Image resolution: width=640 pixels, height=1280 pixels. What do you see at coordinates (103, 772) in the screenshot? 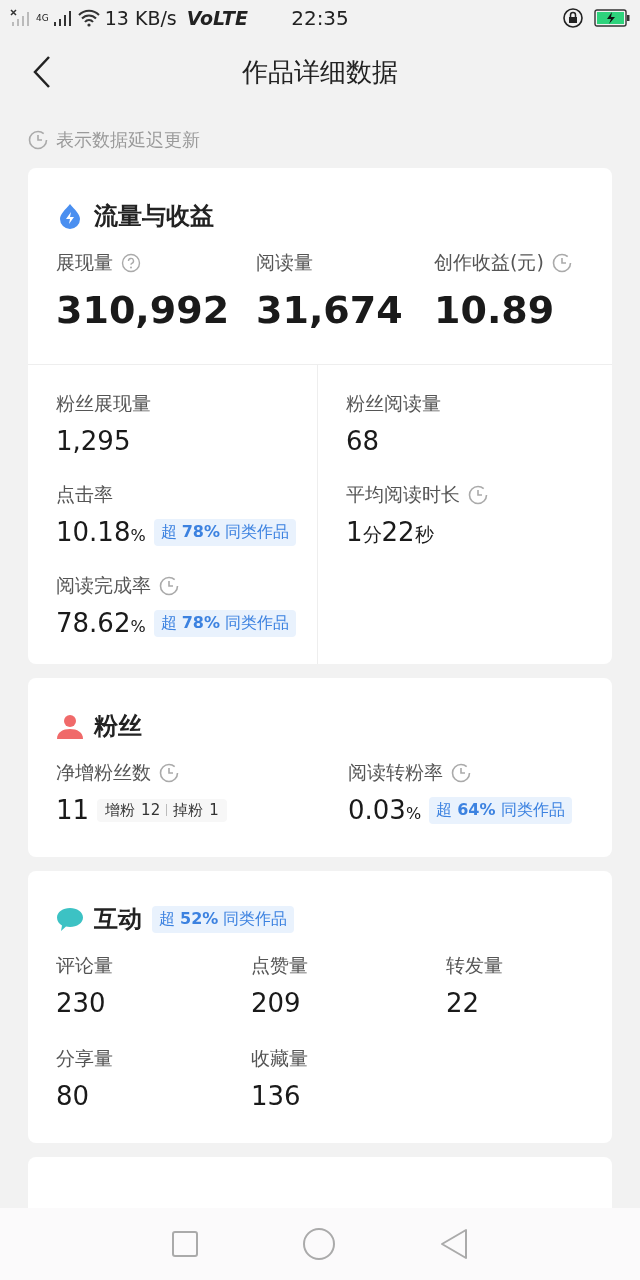
I see `metric-label: 净增粉丝数` at bounding box center [103, 772].